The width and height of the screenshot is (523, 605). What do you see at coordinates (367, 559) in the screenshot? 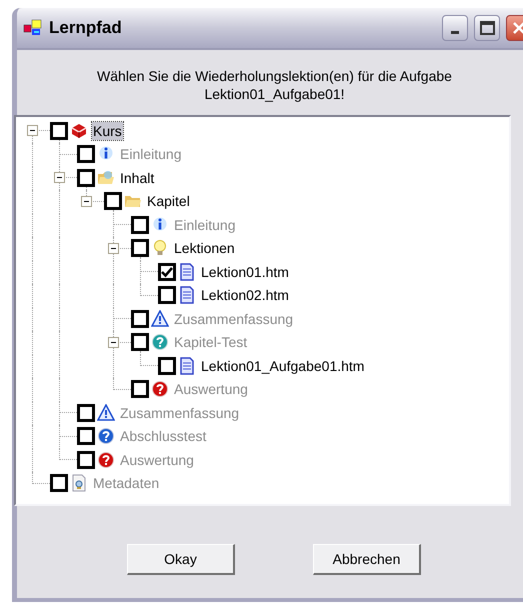
I see `cancel-button: Abbrechen` at bounding box center [367, 559].